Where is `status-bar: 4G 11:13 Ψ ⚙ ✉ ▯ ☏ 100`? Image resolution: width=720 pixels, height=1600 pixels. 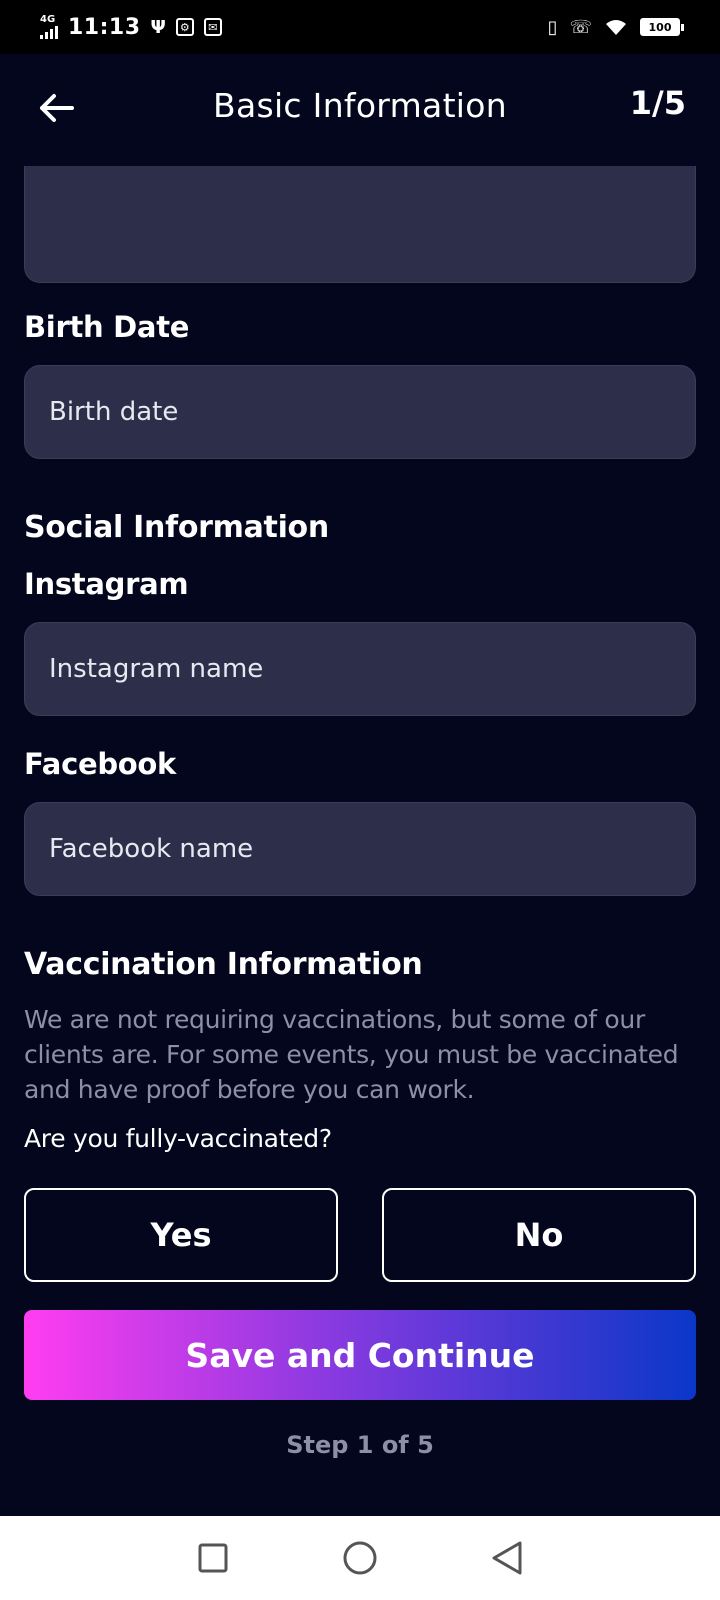
status-bar: 4G 11:13 Ψ ⚙ ✉ ▯ ☏ 100 is located at coordinates (360, 27).